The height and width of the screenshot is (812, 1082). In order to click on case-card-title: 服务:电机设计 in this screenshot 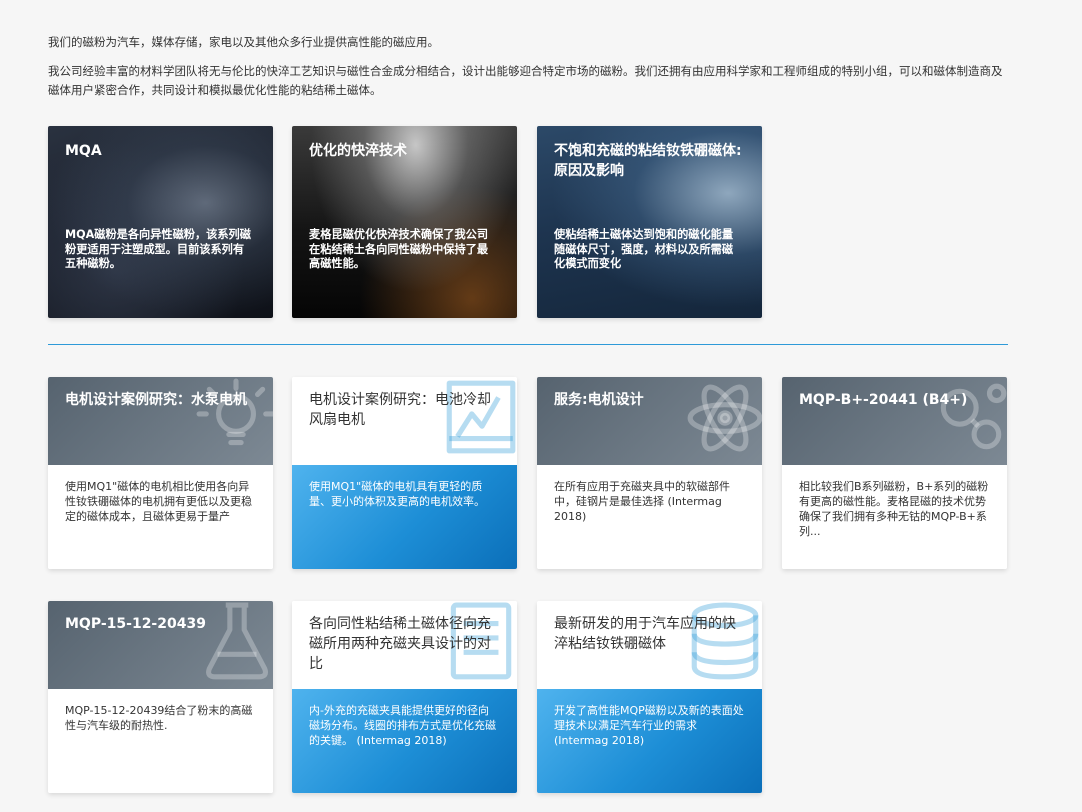, I will do `click(599, 400)`.